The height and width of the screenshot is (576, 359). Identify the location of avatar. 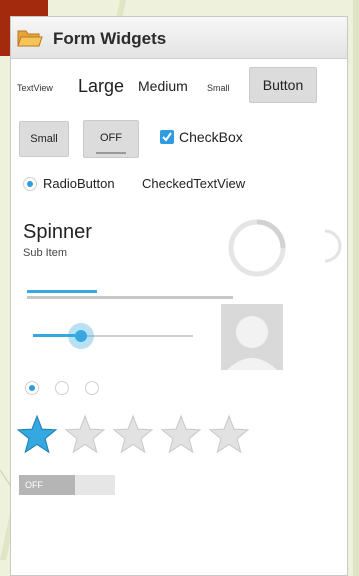
(252, 337).